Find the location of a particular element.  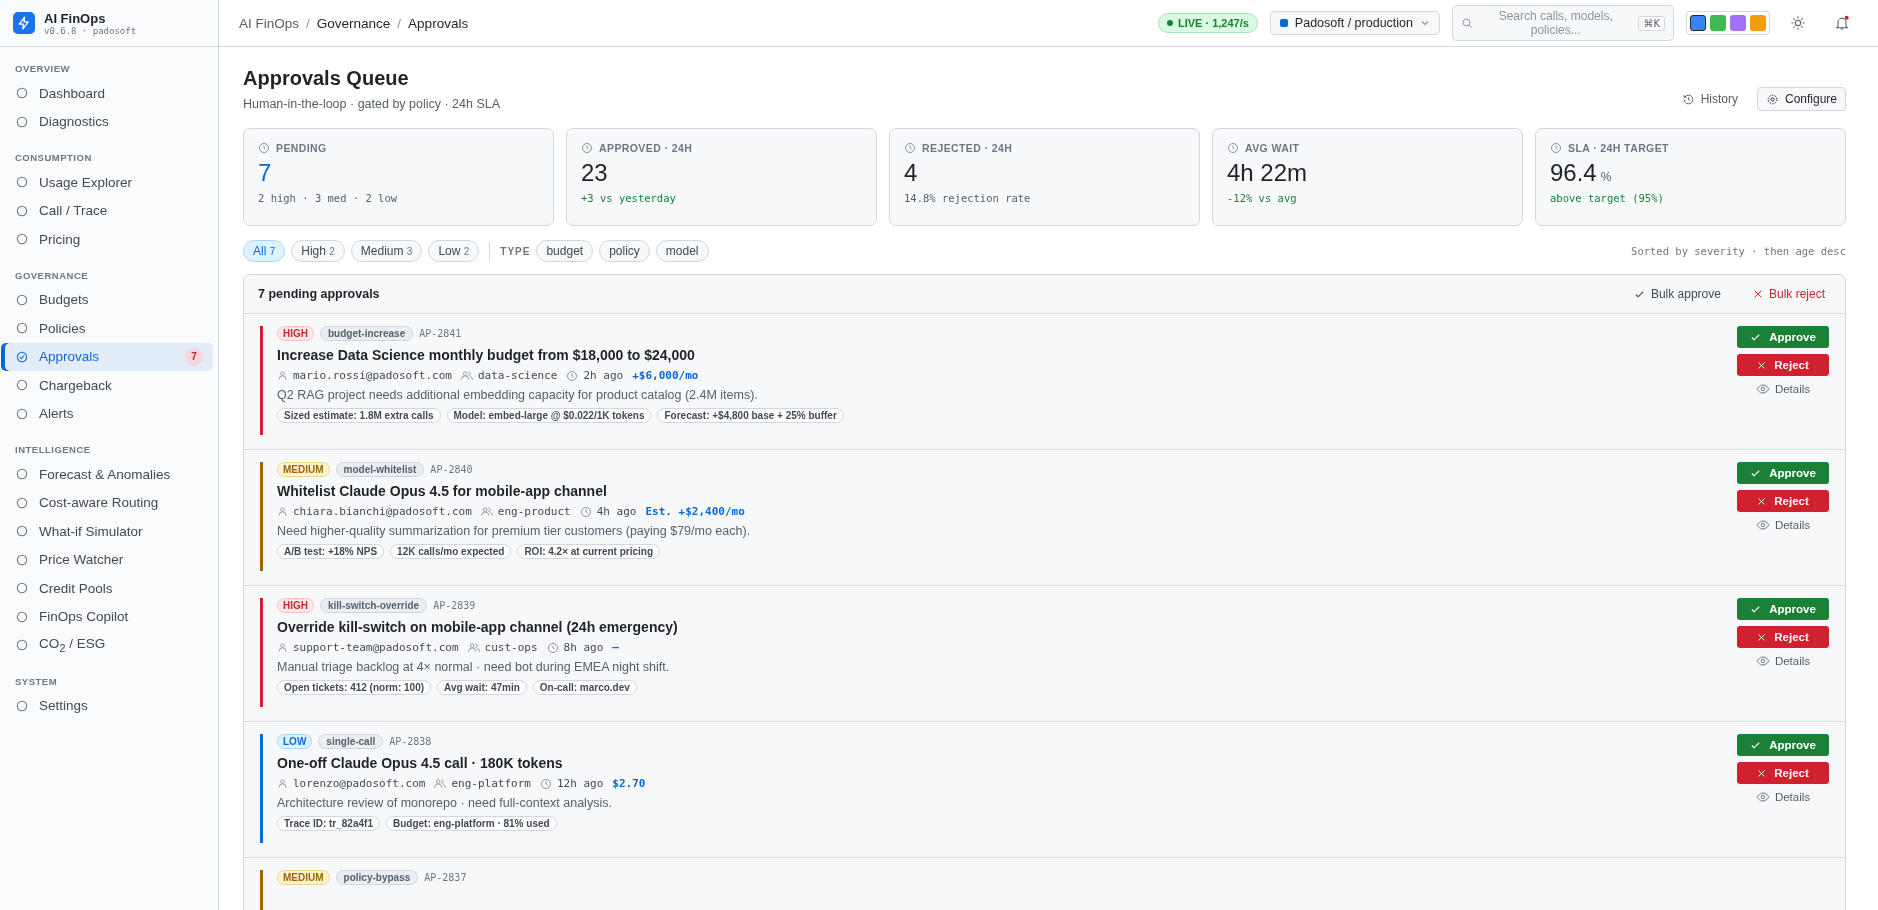

live-status-badge: LIVE · 1,247/s is located at coordinates (1207, 23).